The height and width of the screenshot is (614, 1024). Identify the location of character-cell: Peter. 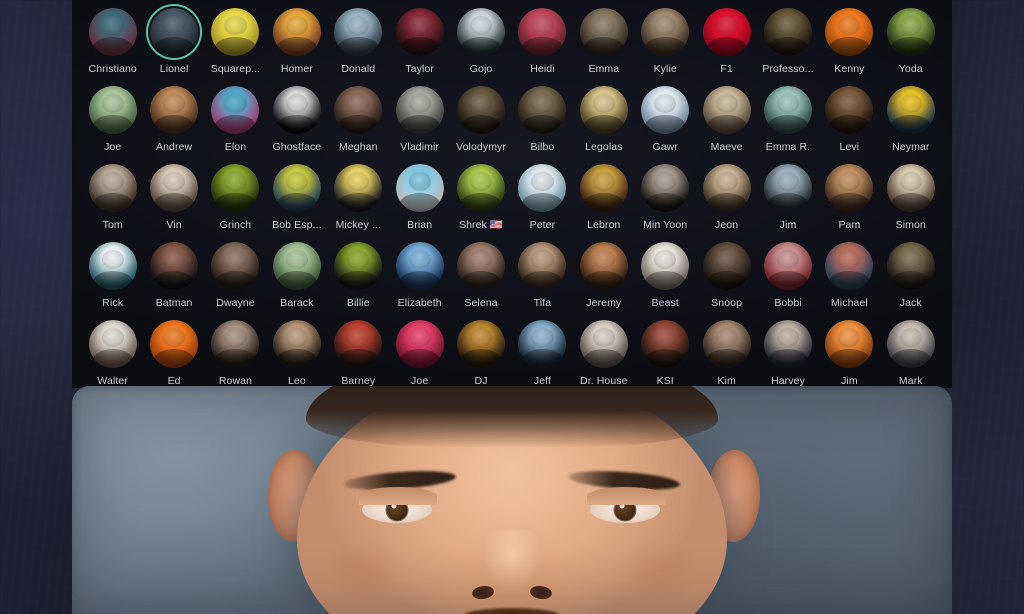
(542, 201).